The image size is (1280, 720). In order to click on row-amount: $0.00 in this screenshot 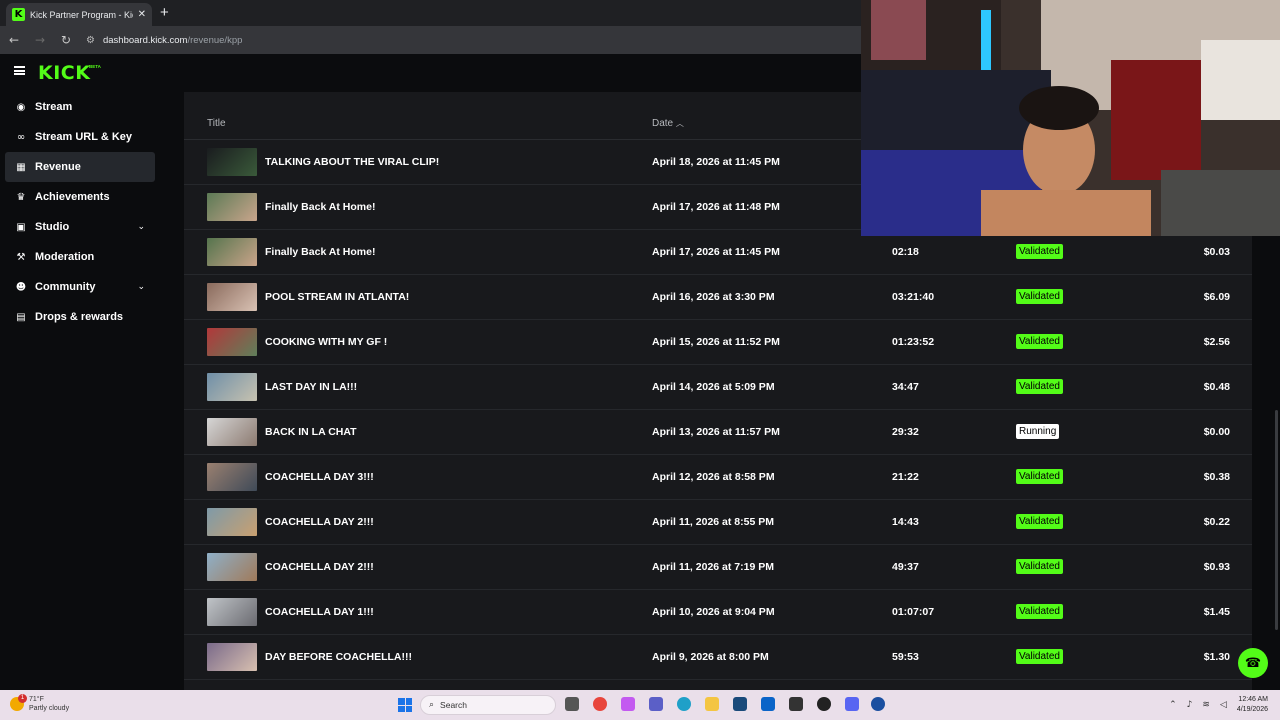, I will do `click(1216, 432)`.